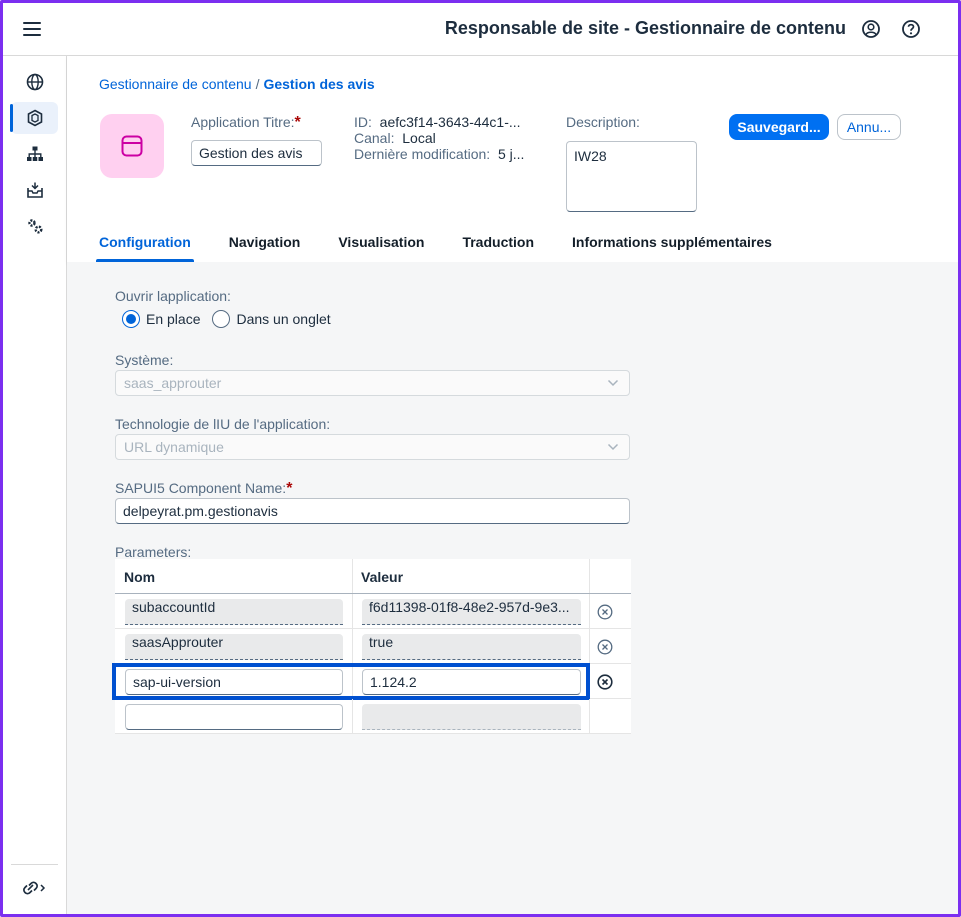 The image size is (961, 917). Describe the element at coordinates (871, 29) in the screenshot. I see `user-profile-icon` at that location.